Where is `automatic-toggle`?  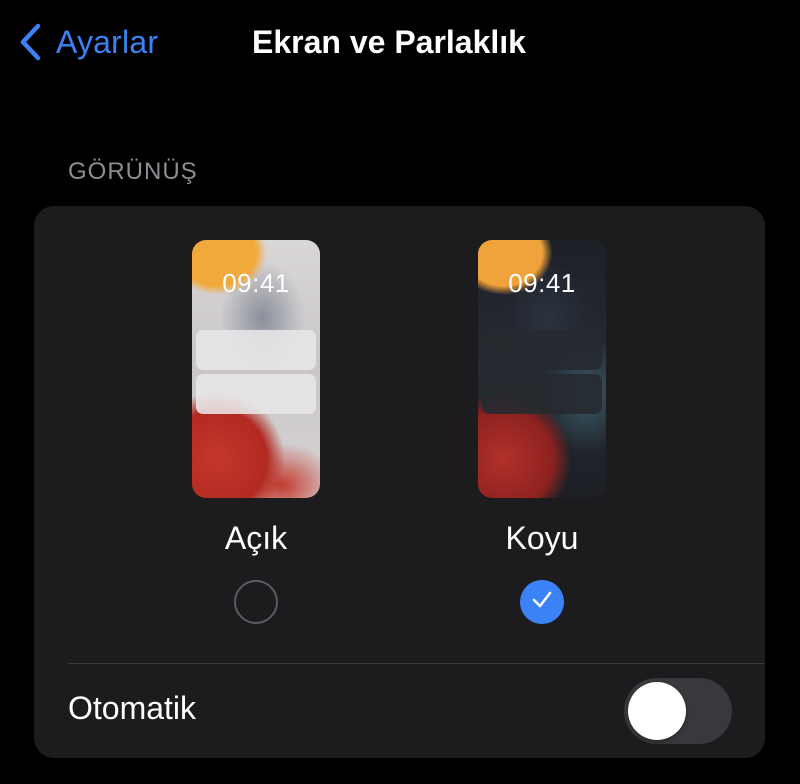 automatic-toggle is located at coordinates (678, 711).